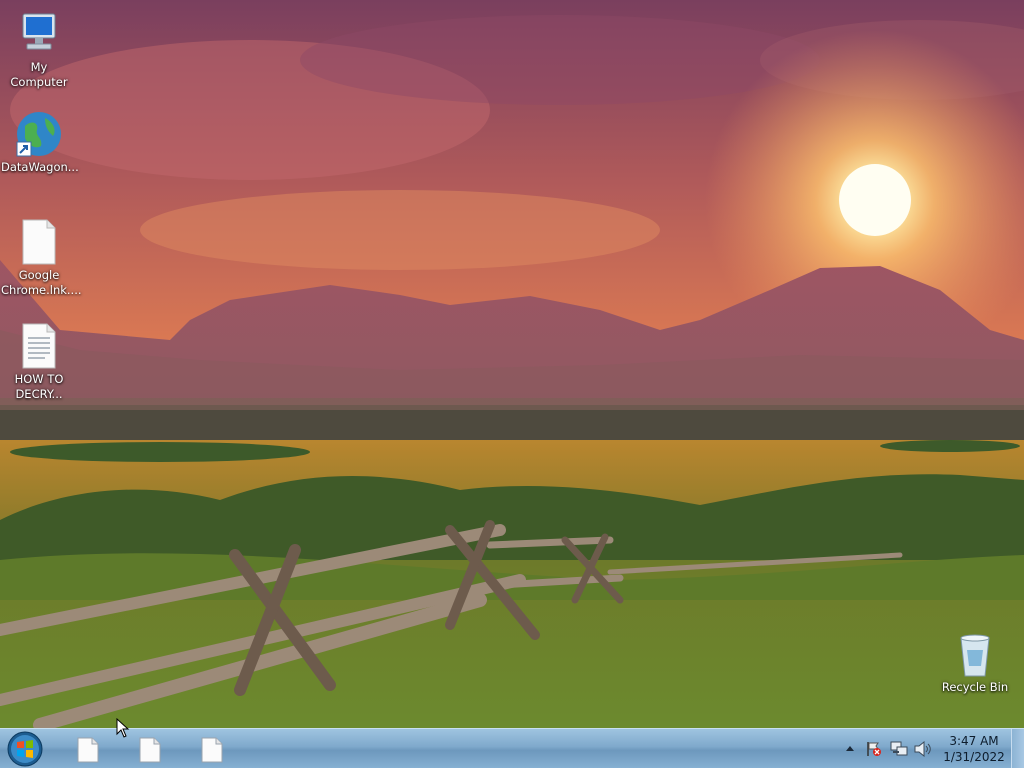 This screenshot has height=768, width=1024. What do you see at coordinates (975, 654) in the screenshot?
I see `recycle-bin-icon` at bounding box center [975, 654].